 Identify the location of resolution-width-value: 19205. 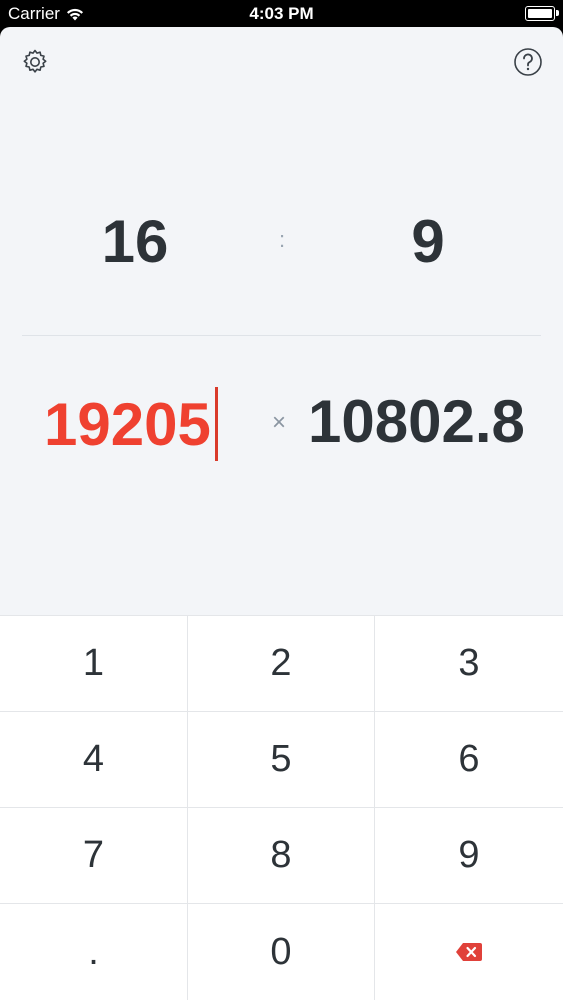
(127, 424).